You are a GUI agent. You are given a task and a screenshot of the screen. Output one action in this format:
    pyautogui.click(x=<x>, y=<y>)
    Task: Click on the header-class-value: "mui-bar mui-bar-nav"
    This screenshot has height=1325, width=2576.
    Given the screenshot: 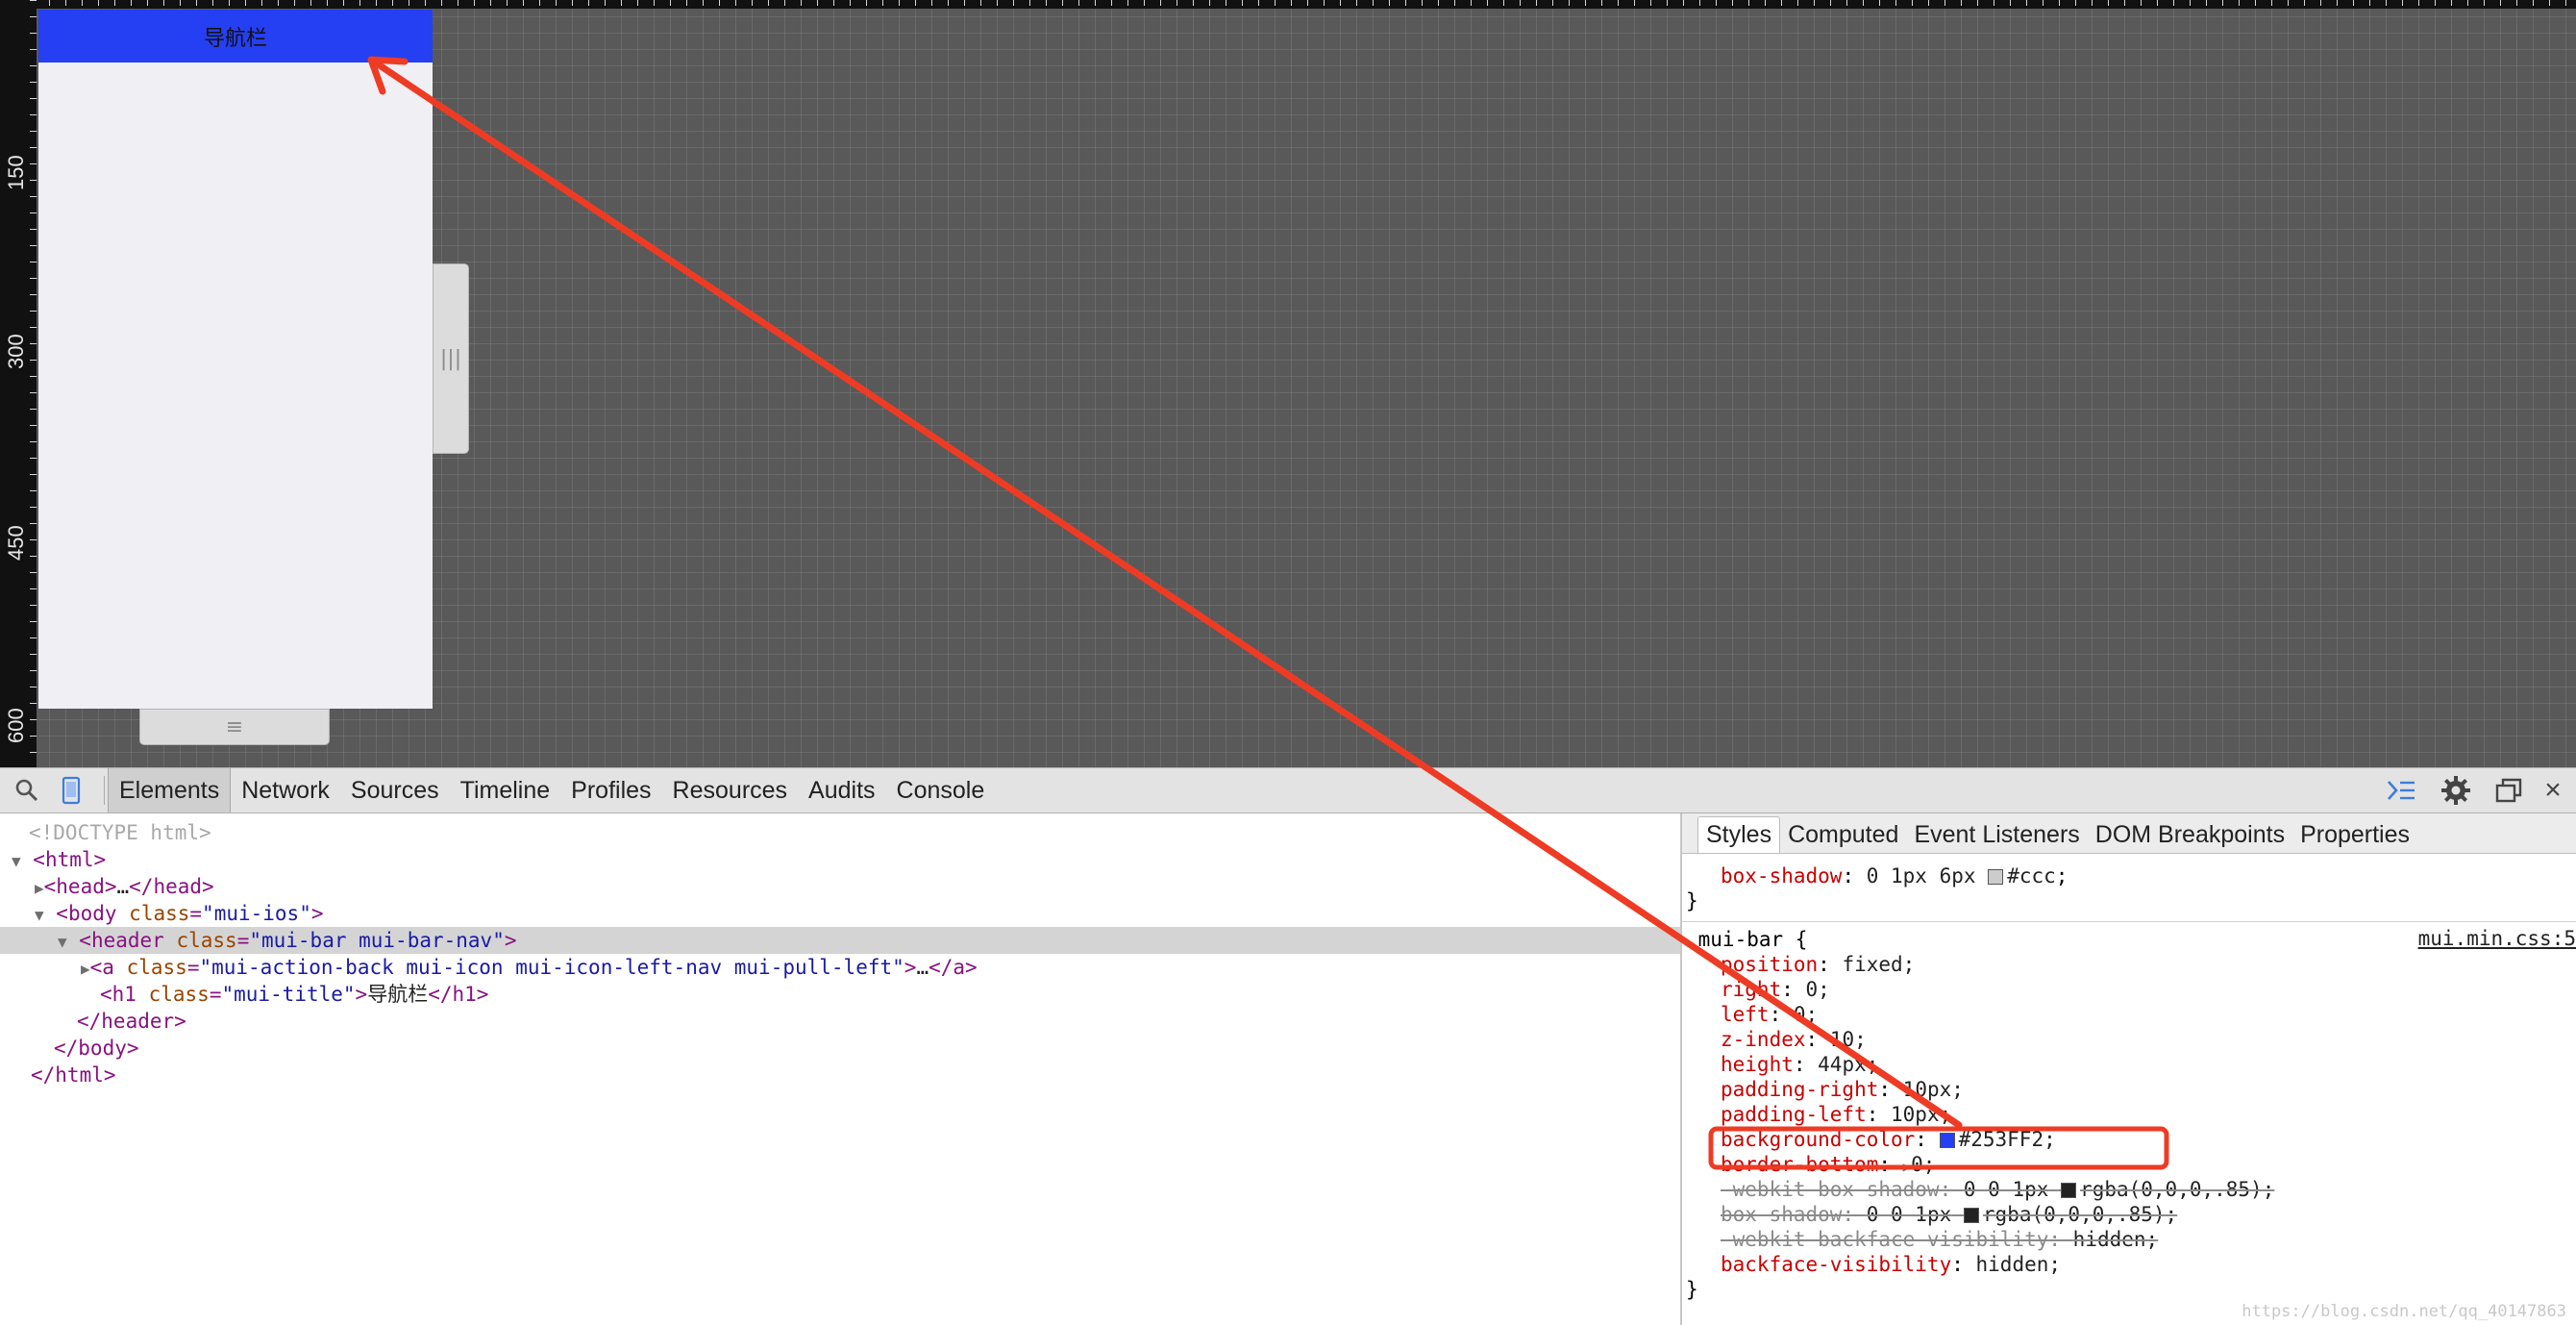 What is the action you would take?
    pyautogui.click(x=377, y=940)
    